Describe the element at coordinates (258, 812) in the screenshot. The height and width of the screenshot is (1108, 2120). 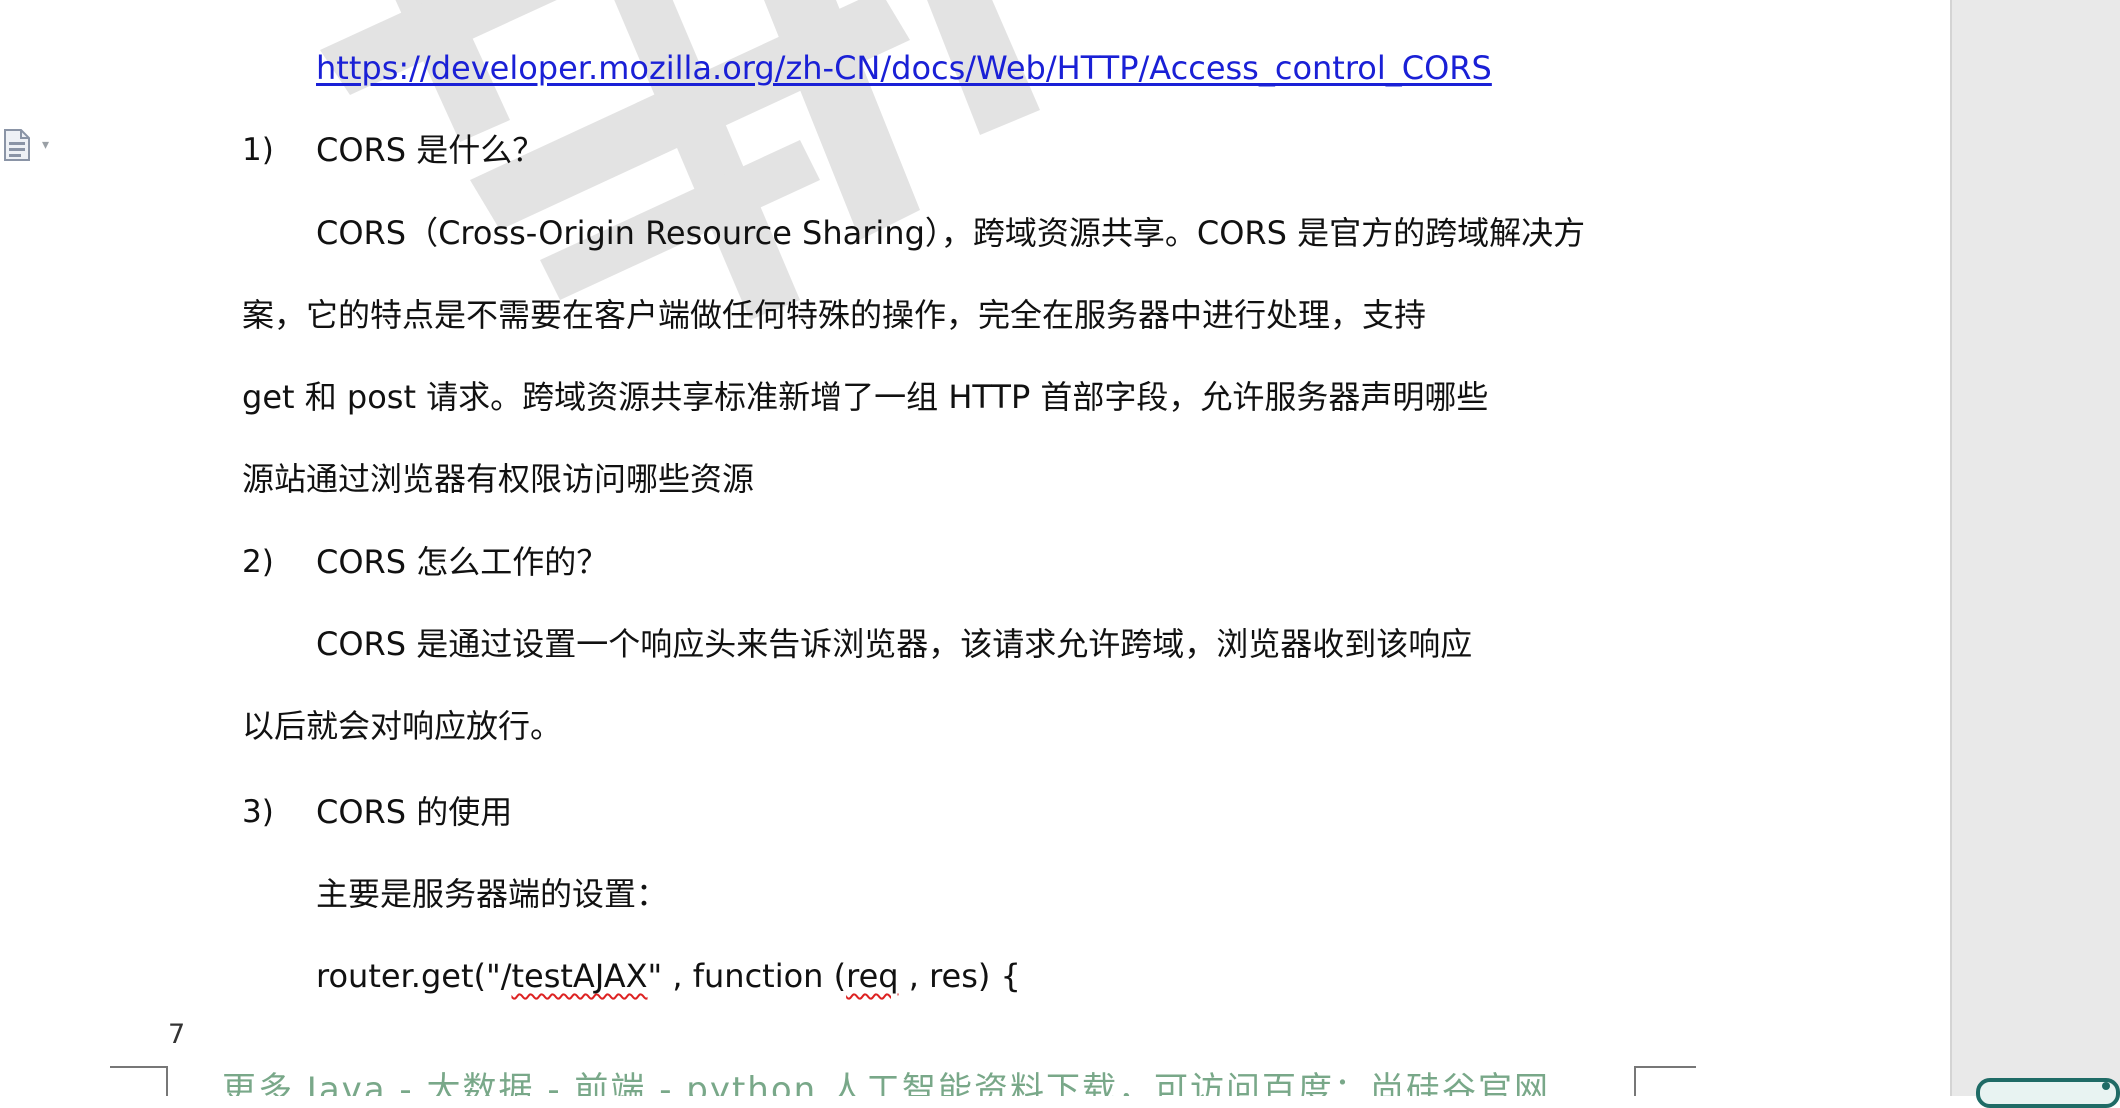
I see `list-number: 3)` at that location.